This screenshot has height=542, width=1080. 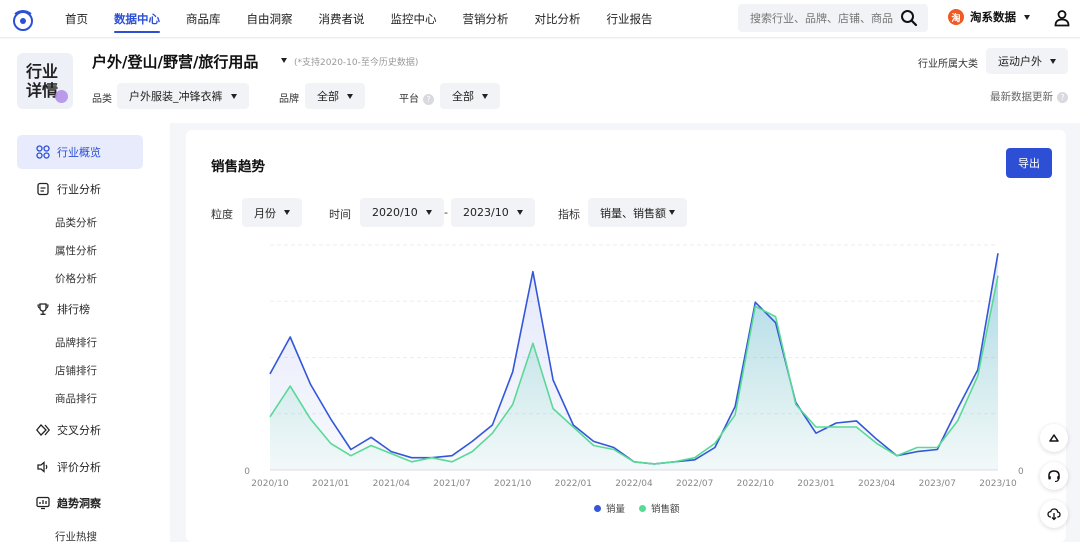 I want to click on category-select: 运动户外, so click(x=1027, y=61).